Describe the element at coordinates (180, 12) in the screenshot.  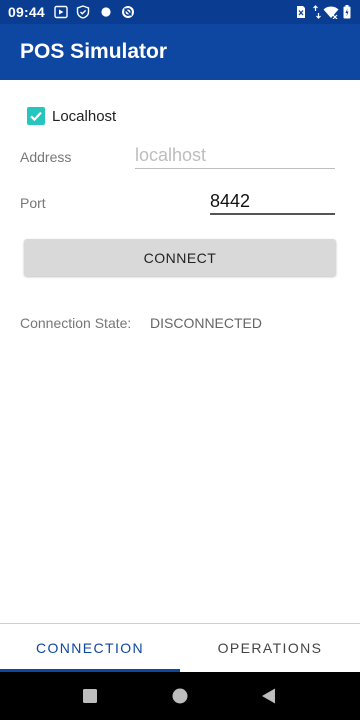
I see `status-bar: 09:44` at that location.